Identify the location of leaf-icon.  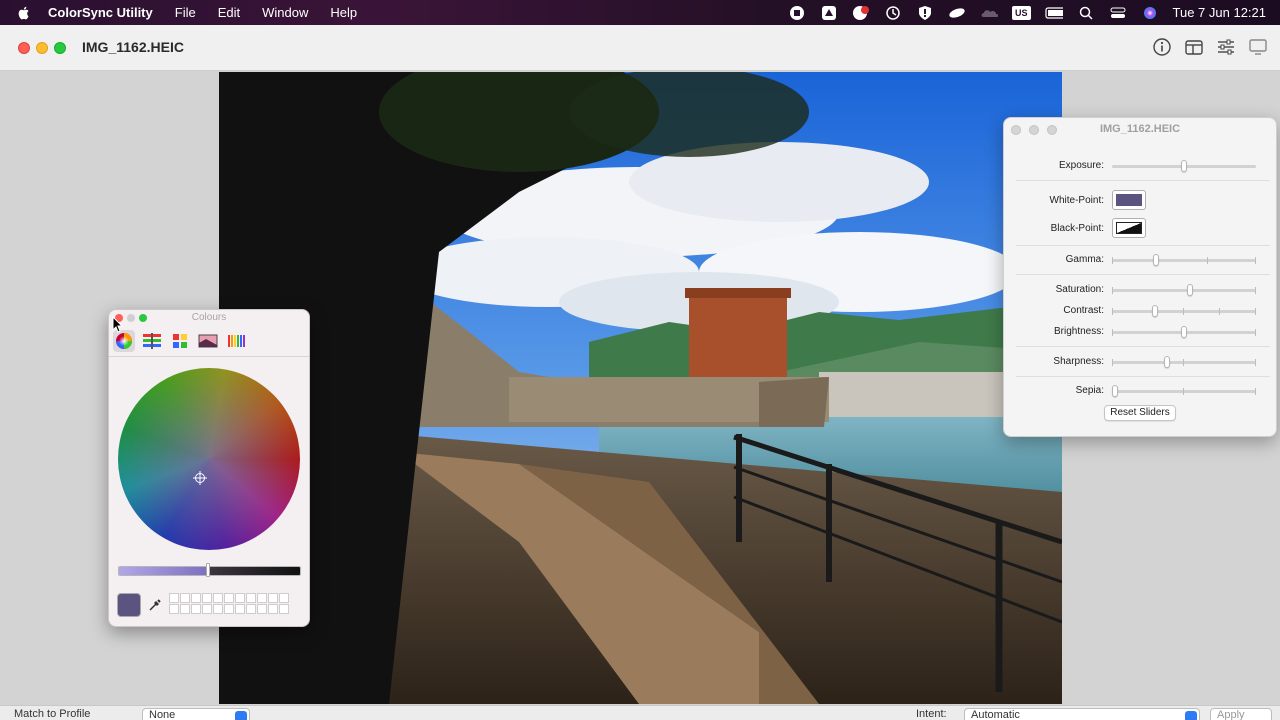
(957, 13).